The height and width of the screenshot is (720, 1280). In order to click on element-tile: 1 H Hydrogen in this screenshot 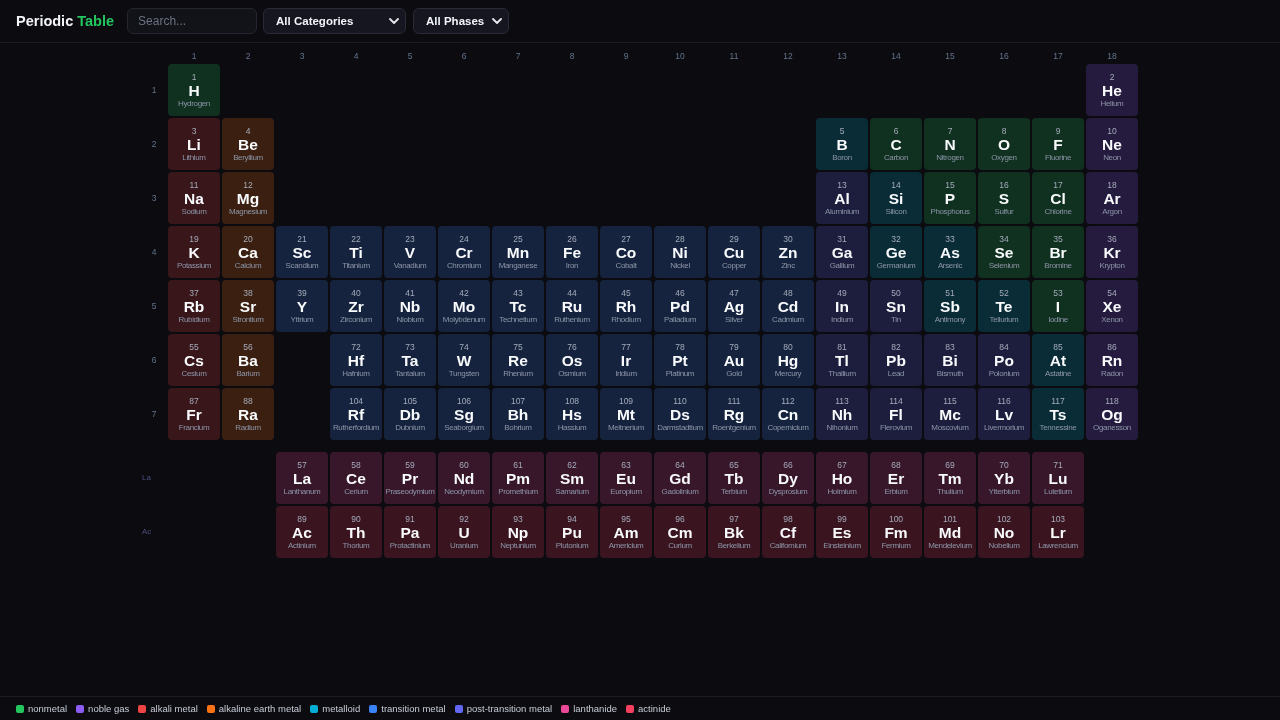, I will do `click(194, 90)`.